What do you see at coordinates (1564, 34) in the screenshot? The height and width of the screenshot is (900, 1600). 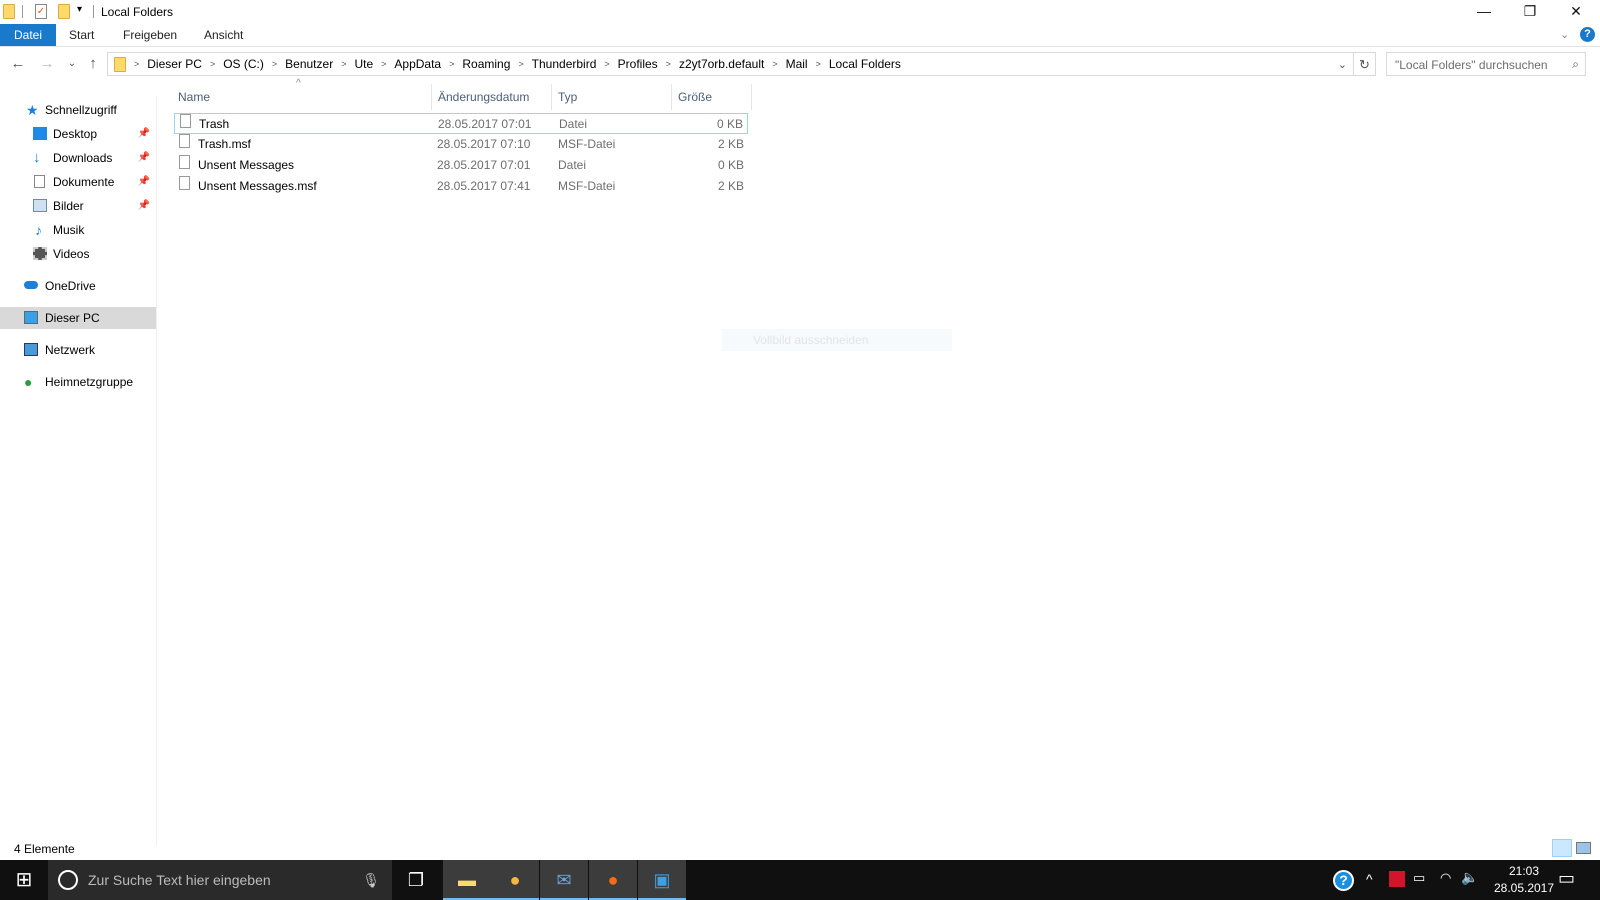 I see `expand-ribbon-icon: ⌄` at bounding box center [1564, 34].